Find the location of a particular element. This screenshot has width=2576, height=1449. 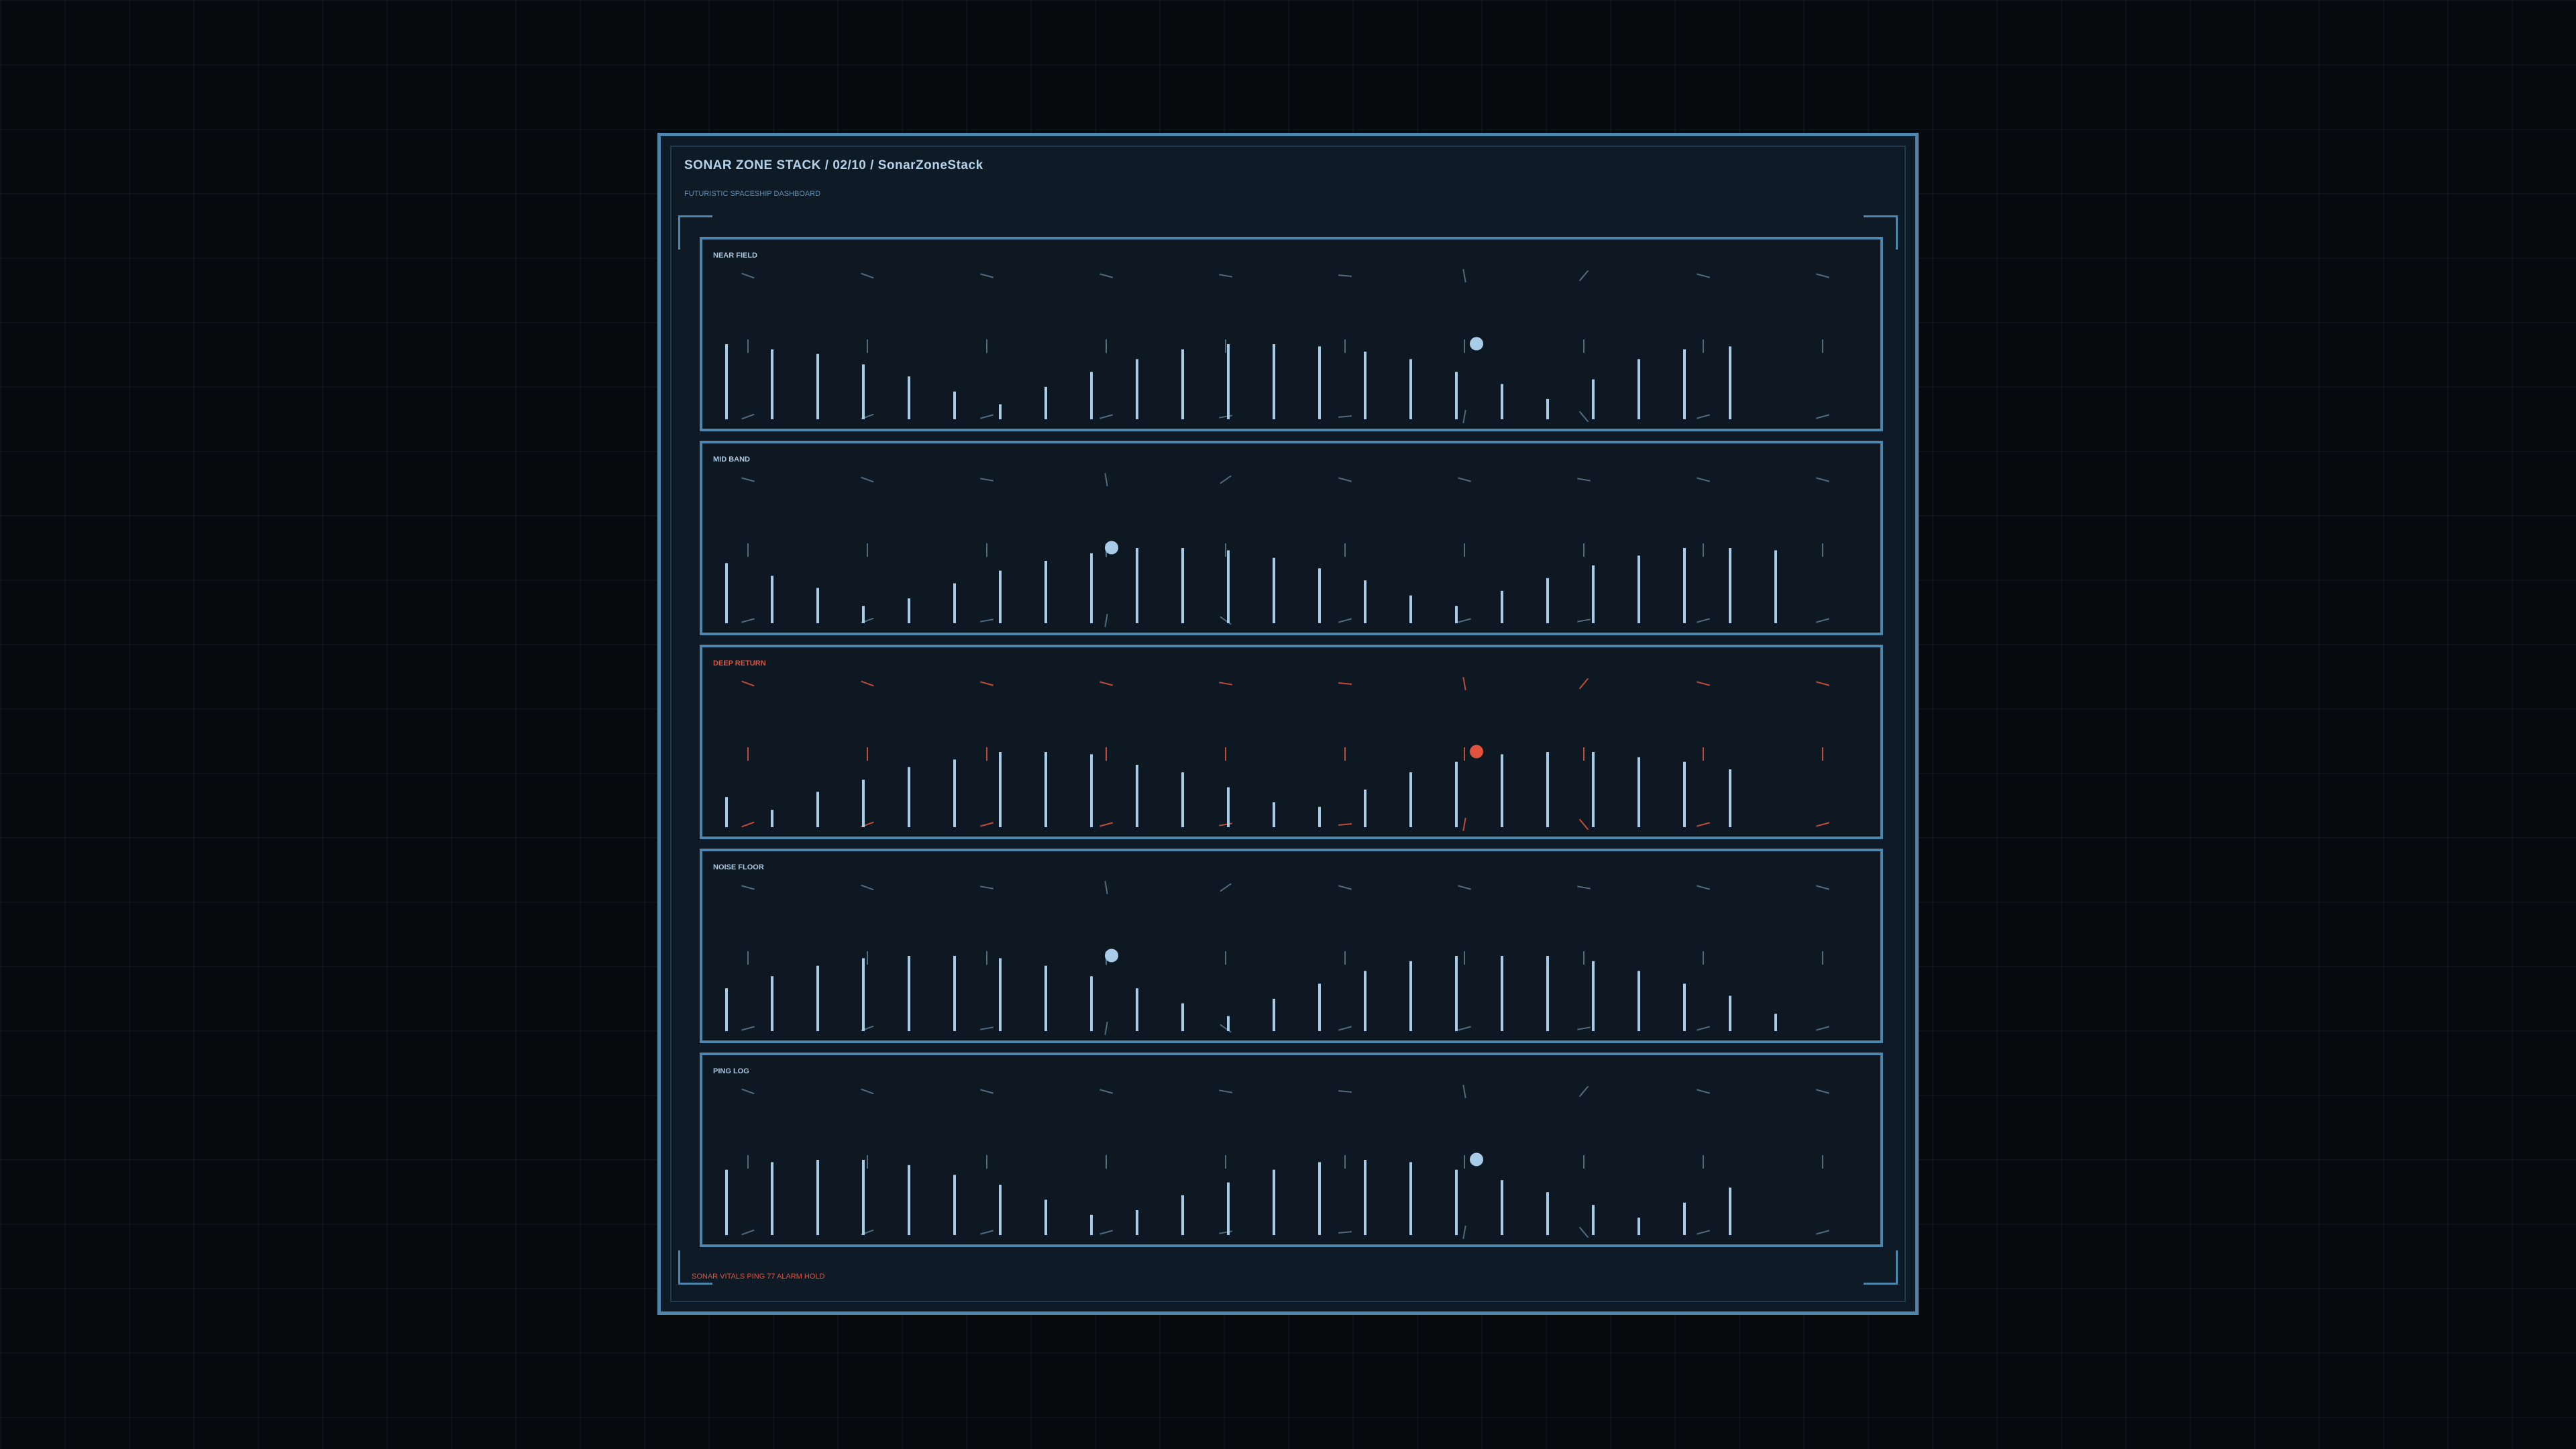

corner-bracket-bottom-right is located at coordinates (1881, 1267).